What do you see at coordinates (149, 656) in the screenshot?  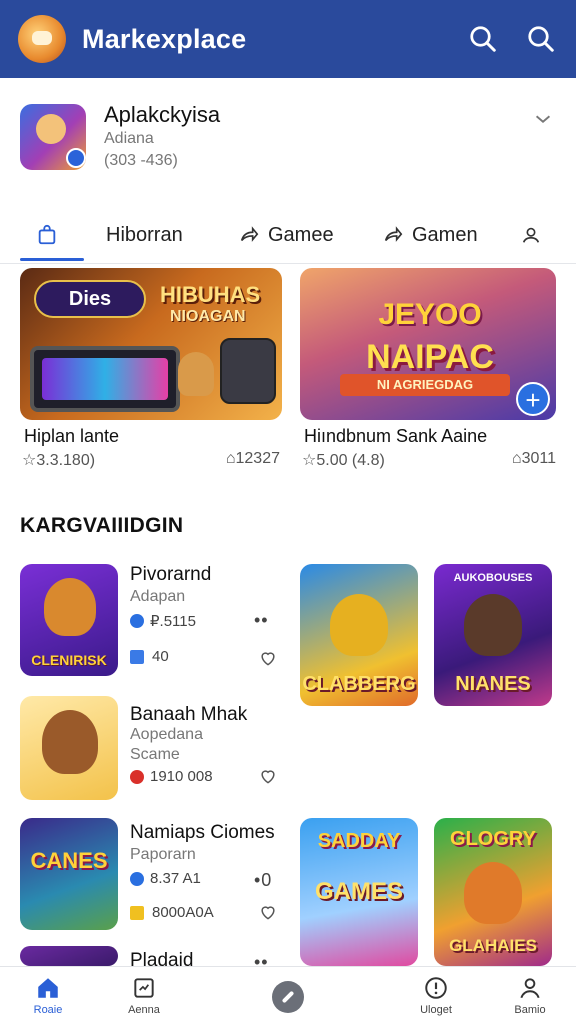 I see `list-item-stat: 40` at bounding box center [149, 656].